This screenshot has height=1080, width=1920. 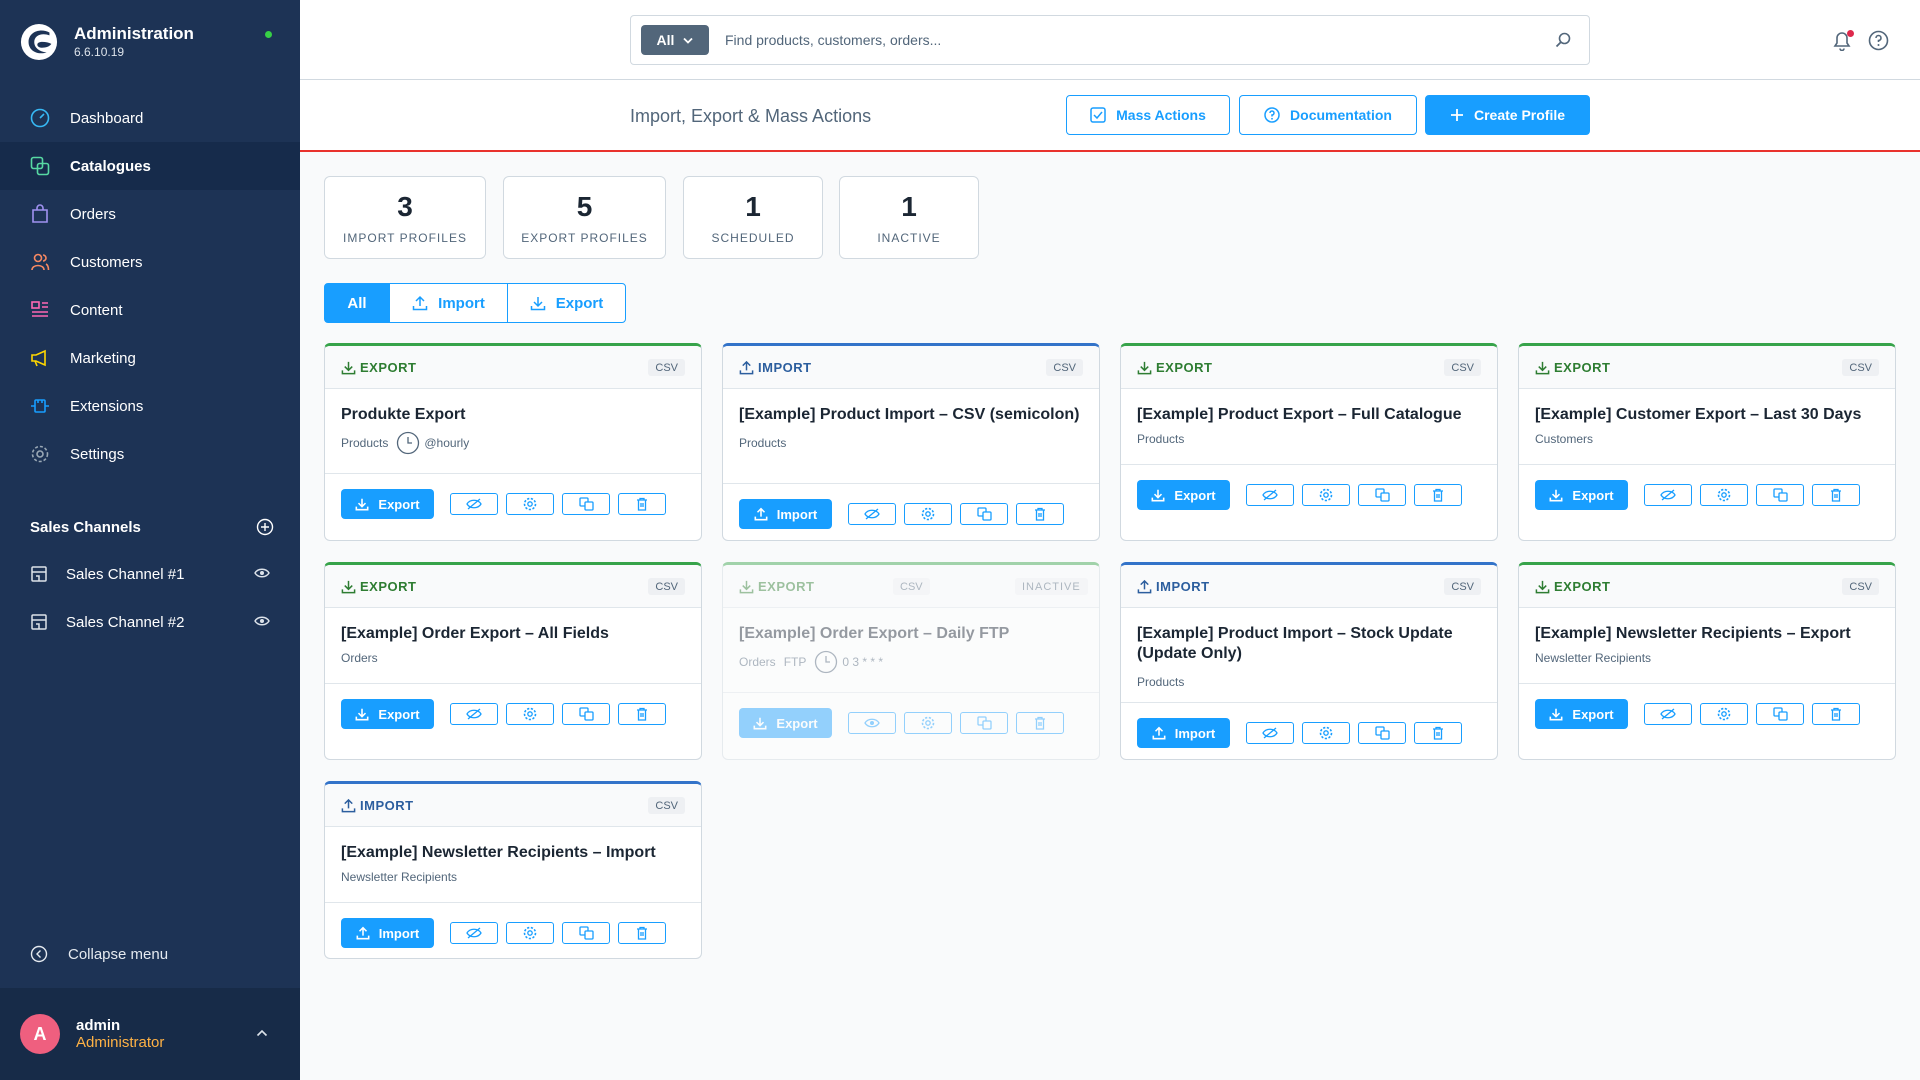 What do you see at coordinates (150, 622) in the screenshot?
I see `sales-channel-item: Sales Channel #2` at bounding box center [150, 622].